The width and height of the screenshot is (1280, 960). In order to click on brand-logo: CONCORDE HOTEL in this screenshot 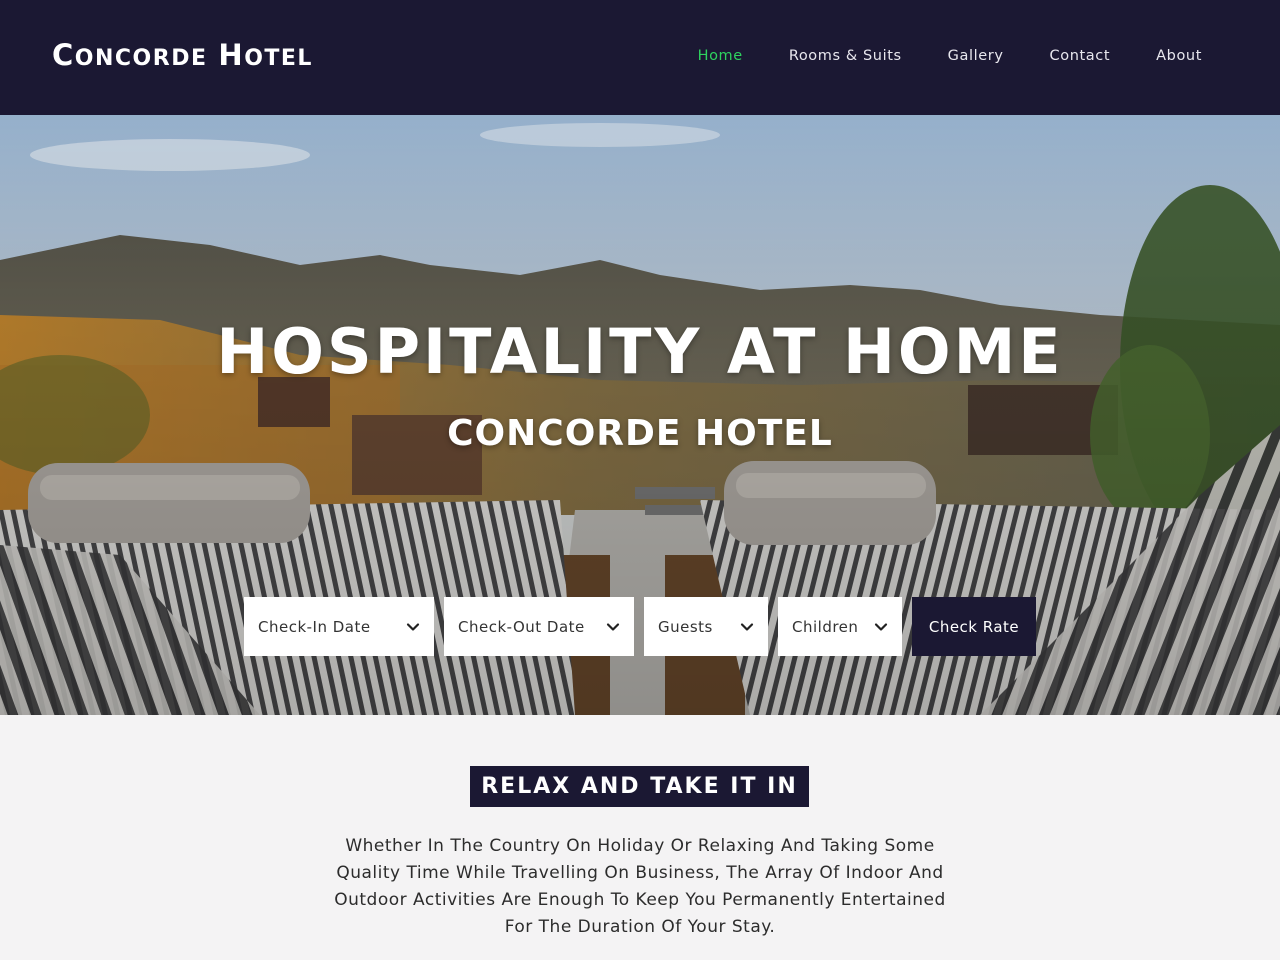, I will do `click(182, 55)`.